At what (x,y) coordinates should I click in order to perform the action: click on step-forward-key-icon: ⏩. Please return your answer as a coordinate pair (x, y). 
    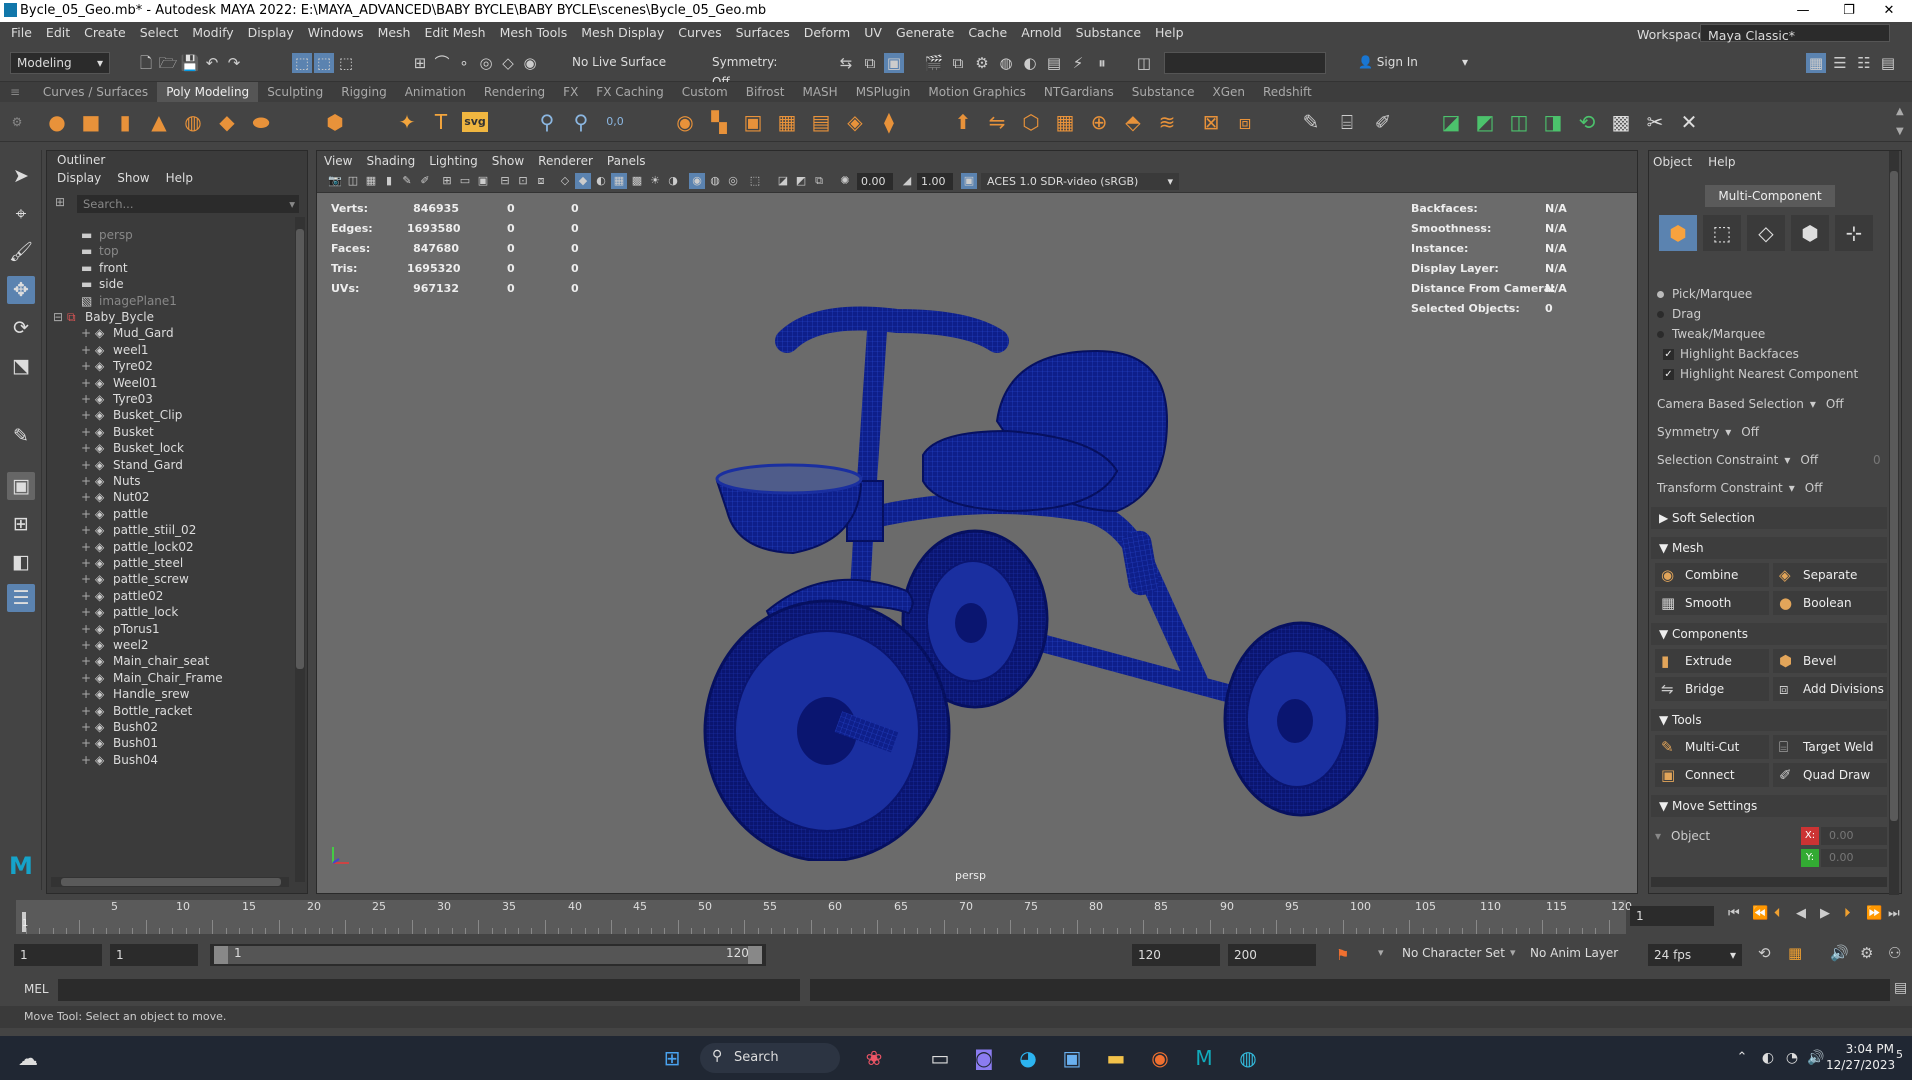
    Looking at the image, I should click on (1874, 913).